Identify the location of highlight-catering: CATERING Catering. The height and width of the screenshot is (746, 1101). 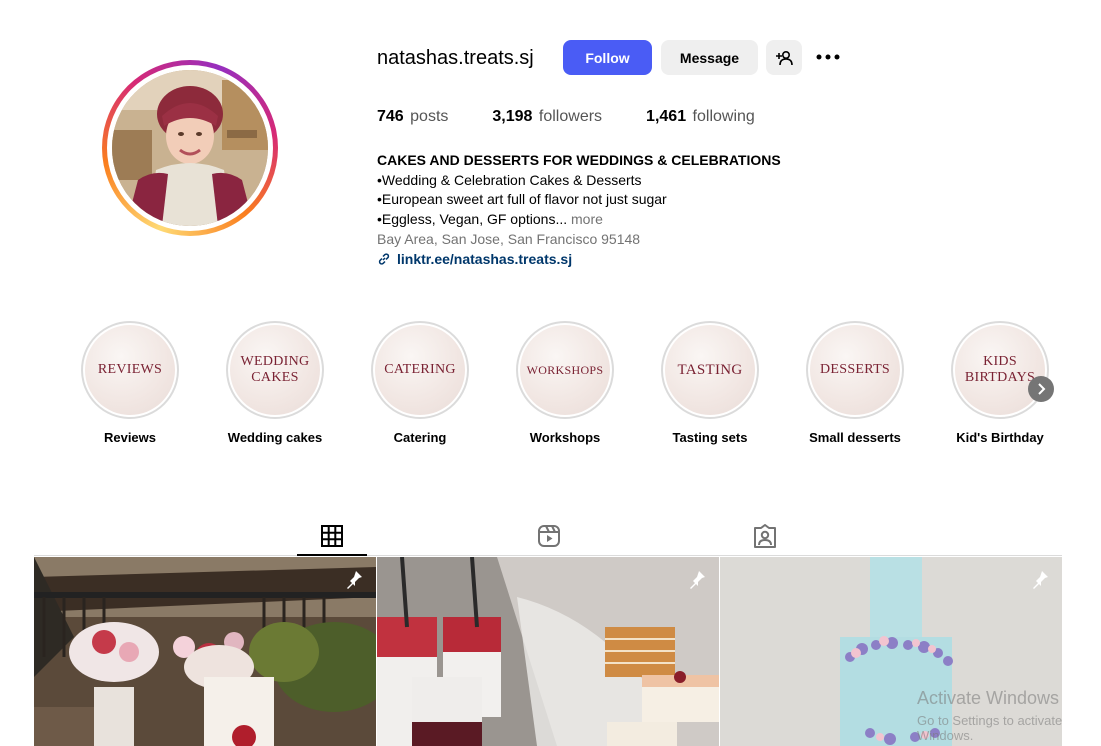
(420, 383).